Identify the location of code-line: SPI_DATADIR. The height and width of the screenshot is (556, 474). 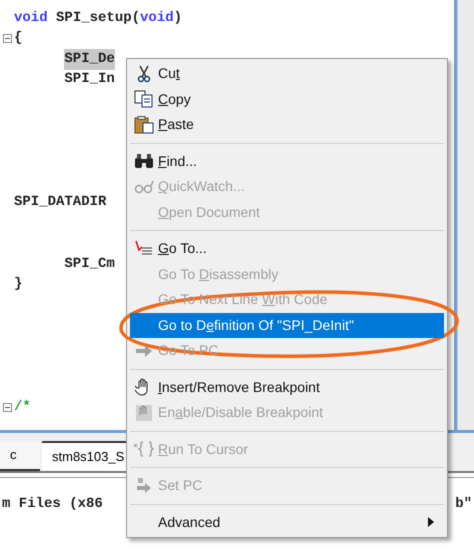
(60, 202).